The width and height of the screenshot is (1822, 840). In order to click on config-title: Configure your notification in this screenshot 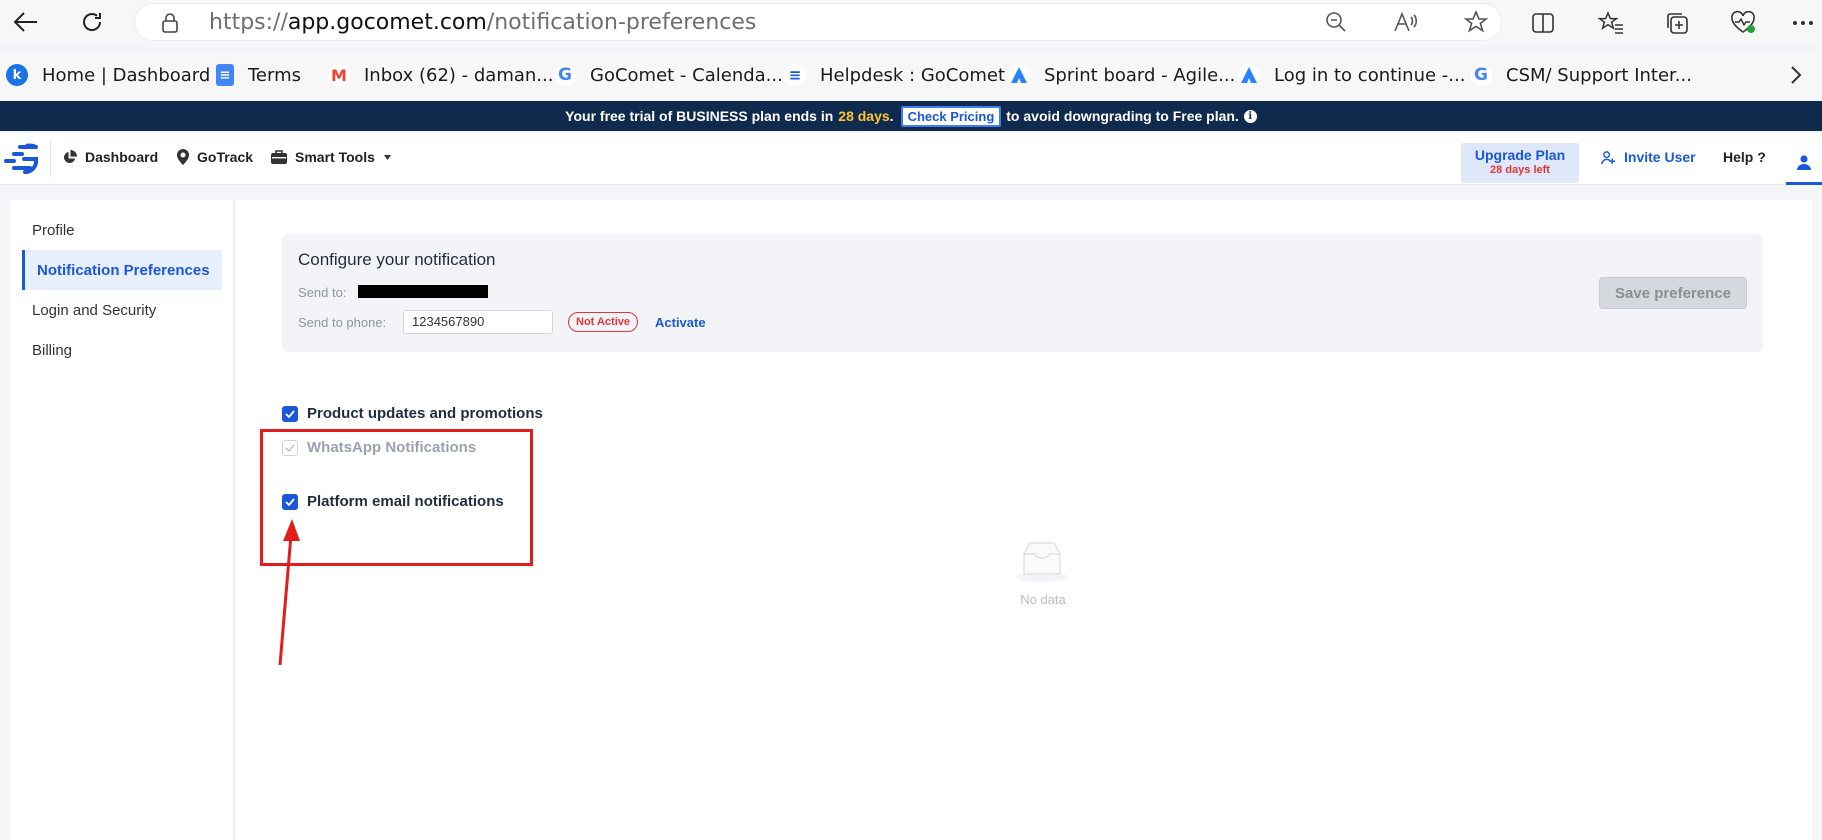, I will do `click(397, 259)`.